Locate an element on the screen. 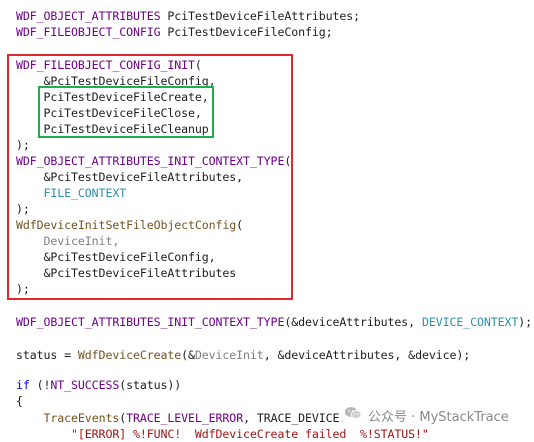  code-token: PciTestDeviceFileConfig; is located at coordinates (246, 32).